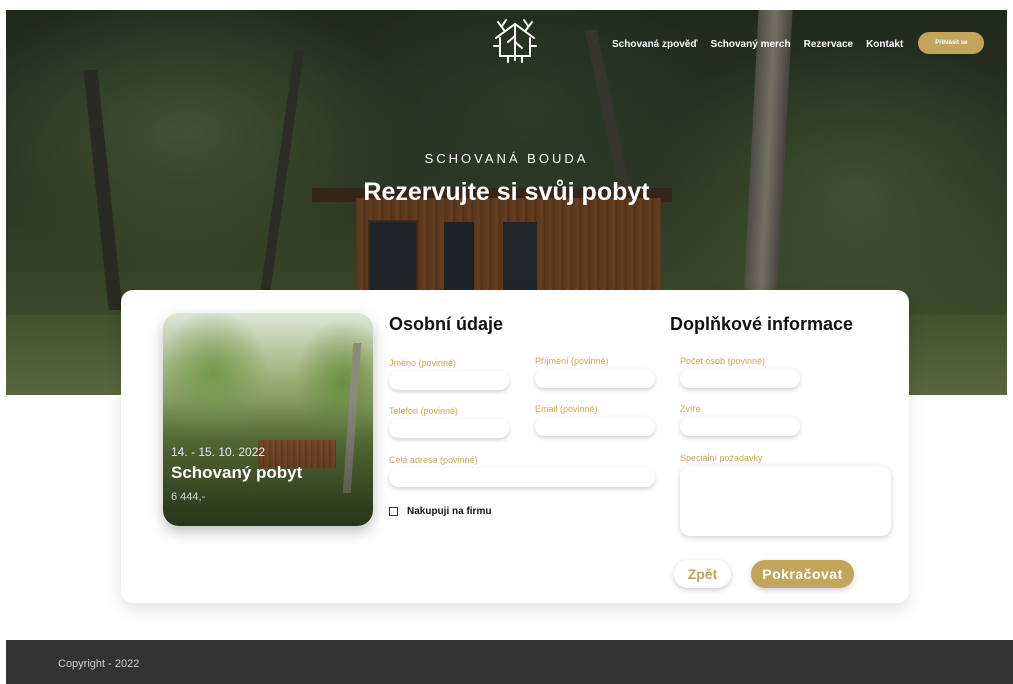 Image resolution: width=1013 pixels, height=684 pixels. What do you see at coordinates (595, 378) in the screenshot?
I see `last-name-field` at bounding box center [595, 378].